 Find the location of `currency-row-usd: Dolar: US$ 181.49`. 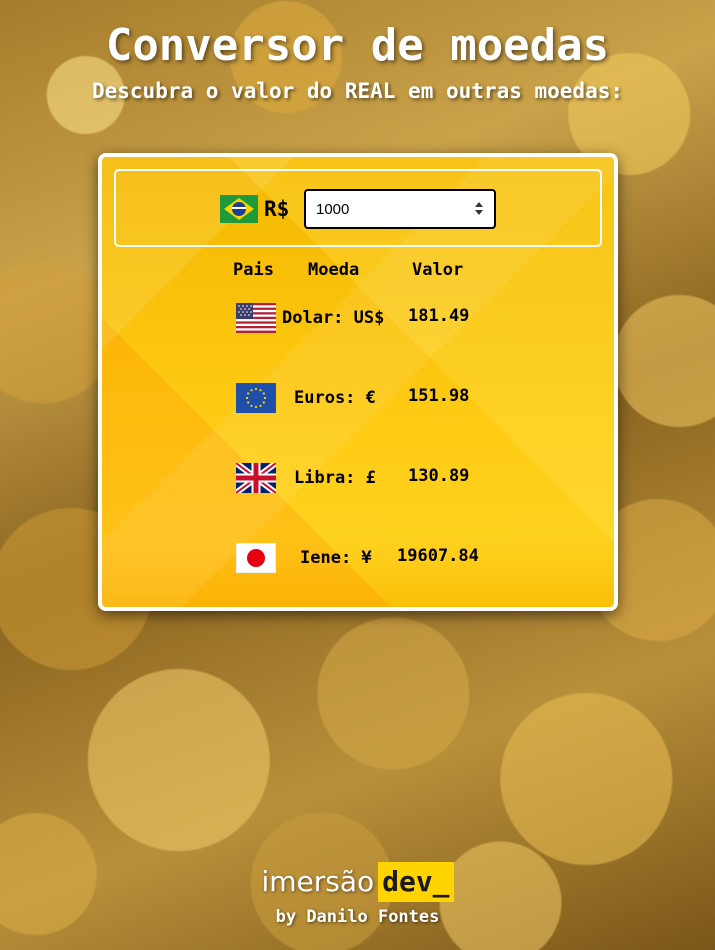

currency-row-usd: Dolar: US$ 181.49 is located at coordinates (358, 321).